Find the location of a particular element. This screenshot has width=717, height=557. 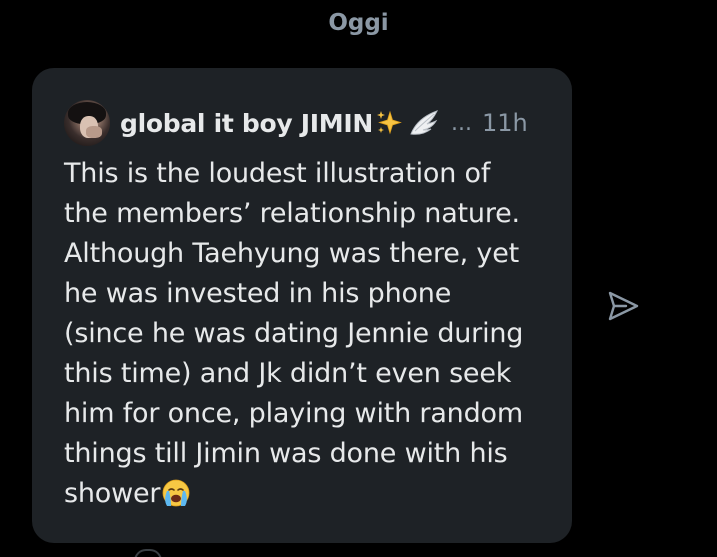

post-header: global it boy JIMIN ... 11h is located at coordinates (296, 123).